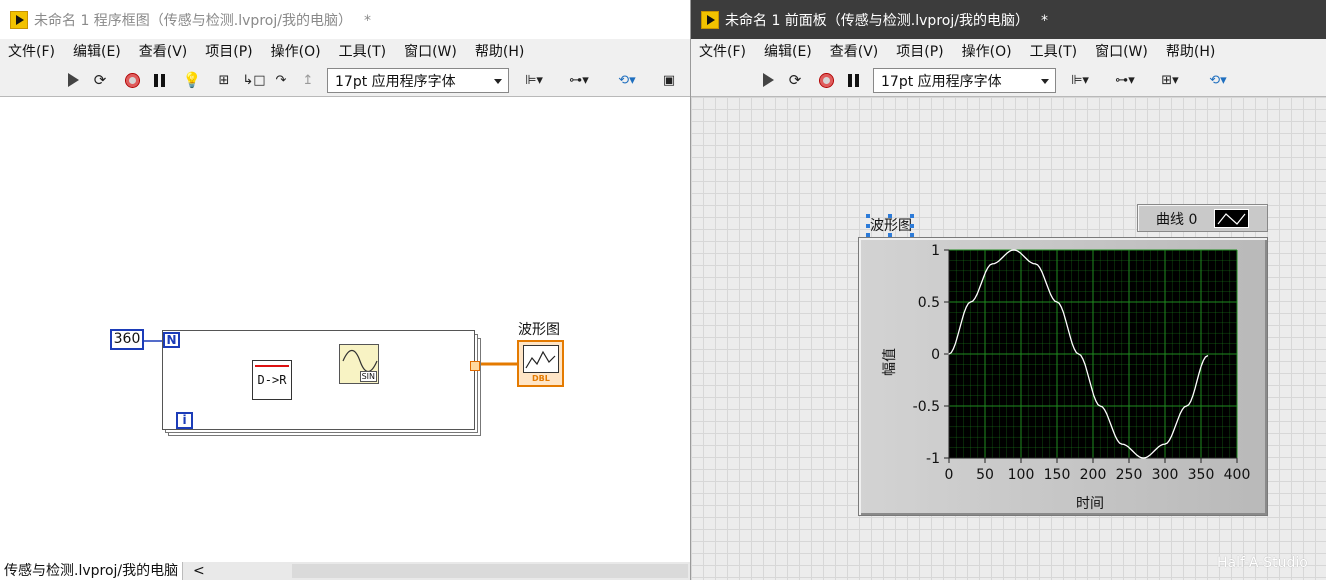  What do you see at coordinates (929, 303) in the screenshot?
I see `y-tick-label: 0.5` at bounding box center [929, 303].